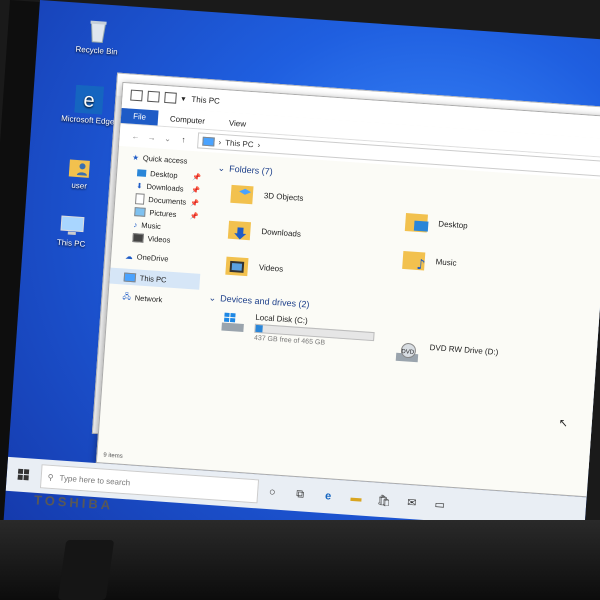  Describe the element at coordinates (148, 299) in the screenshot. I see `nav-label: Network` at that location.